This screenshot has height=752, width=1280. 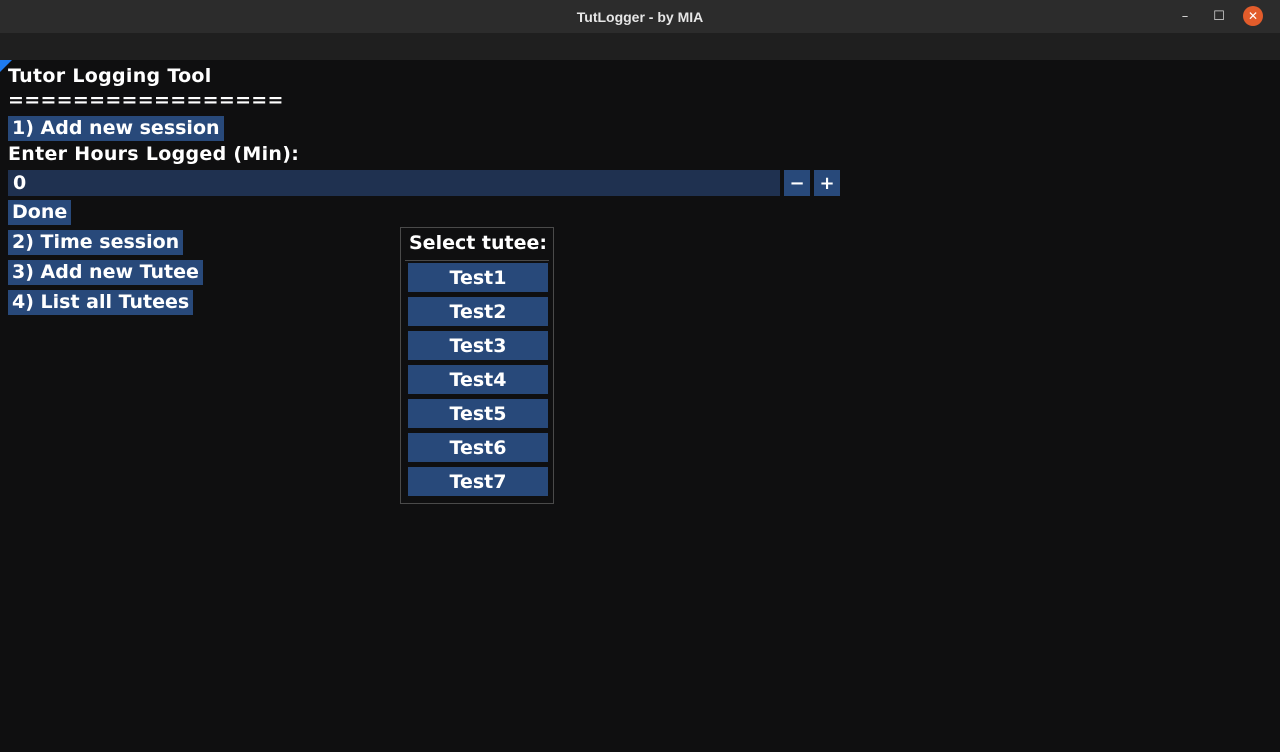 I want to click on minimize-button: –, so click(x=1185, y=16).